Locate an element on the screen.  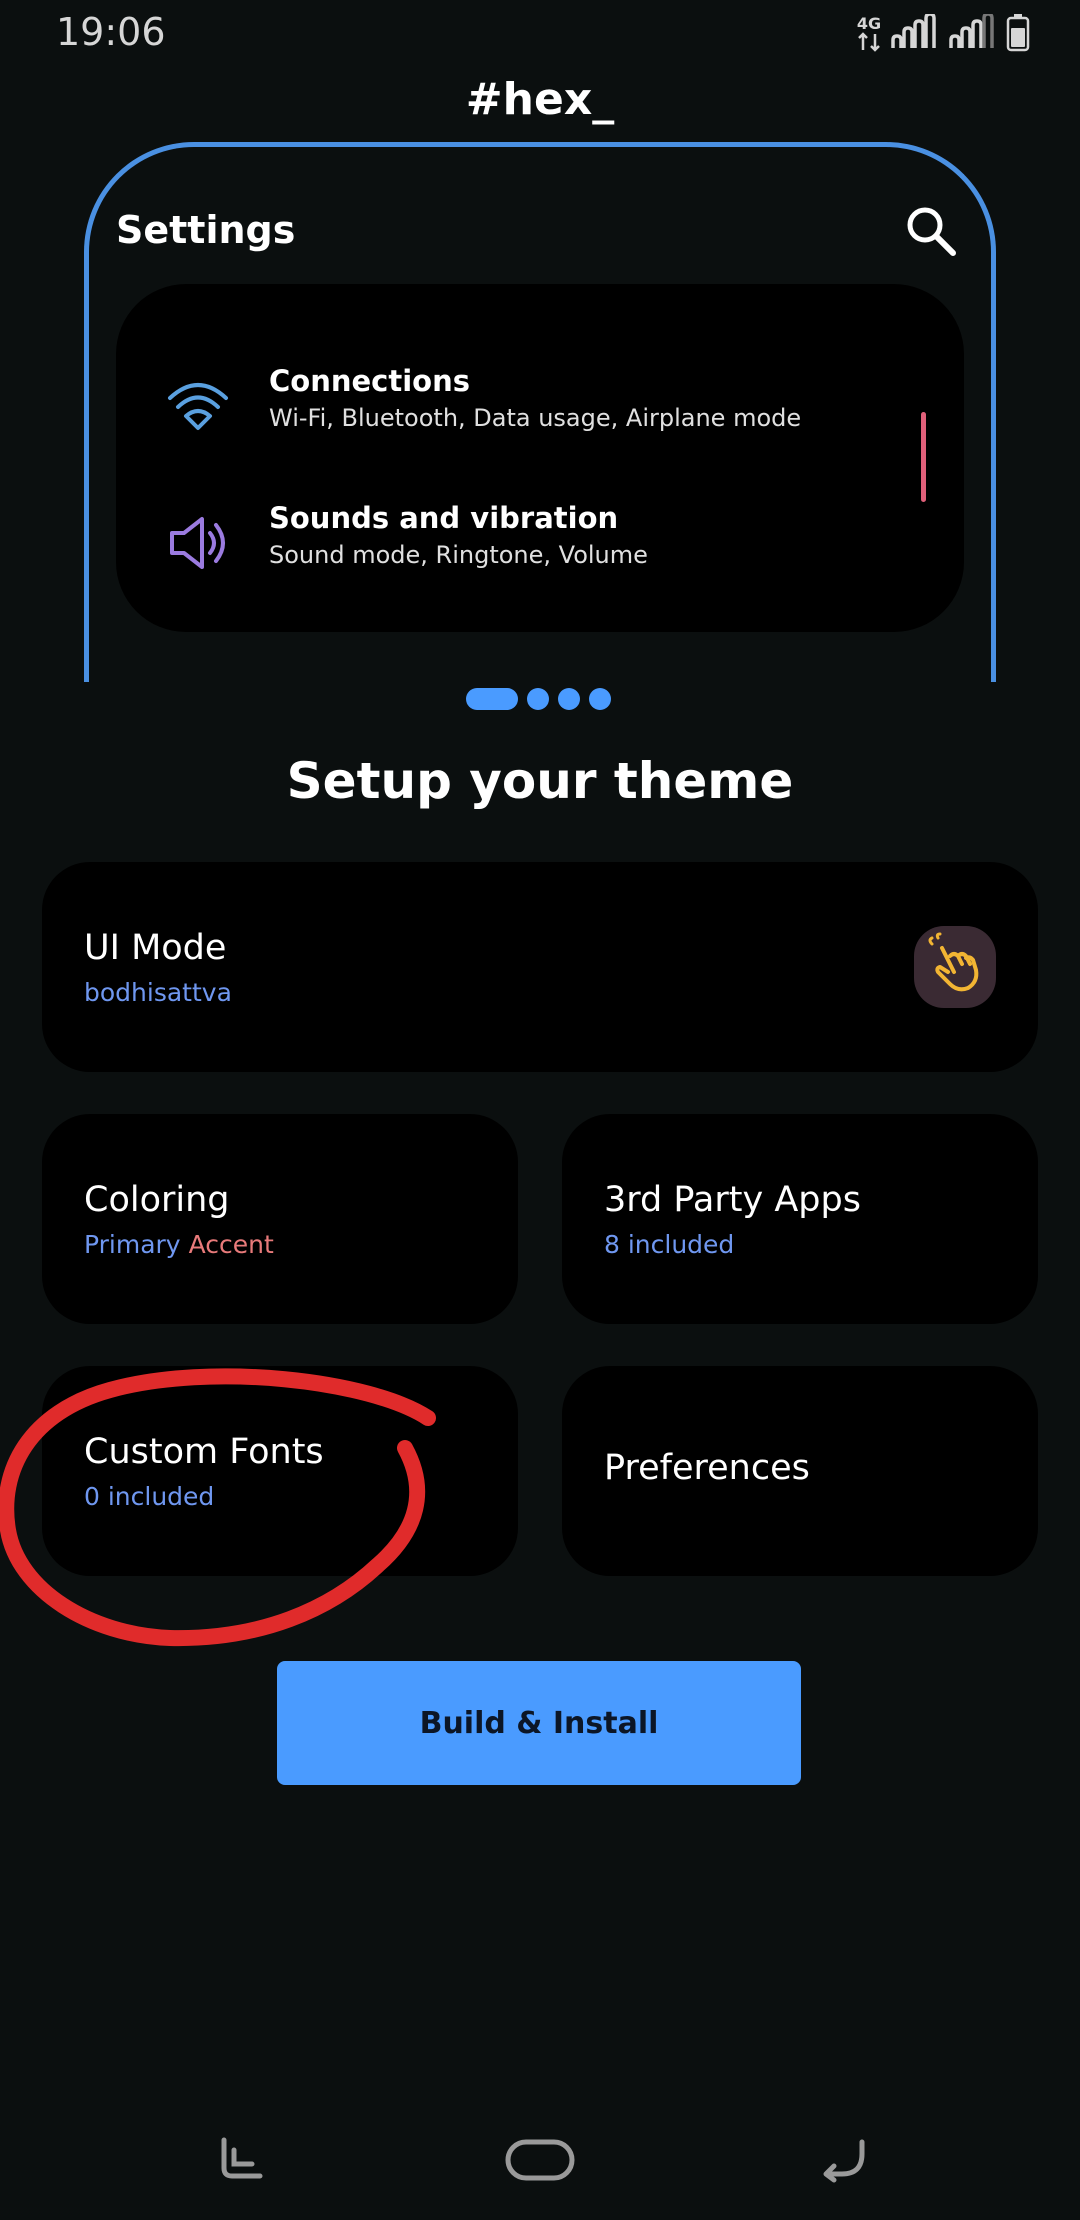
navigation-bar is located at coordinates (540, 2160).